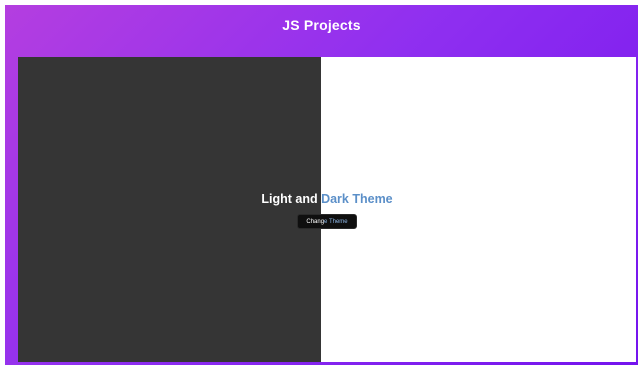 The height and width of the screenshot is (365, 640). I want to click on heading-dark-part: Dark Theme, so click(357, 199).